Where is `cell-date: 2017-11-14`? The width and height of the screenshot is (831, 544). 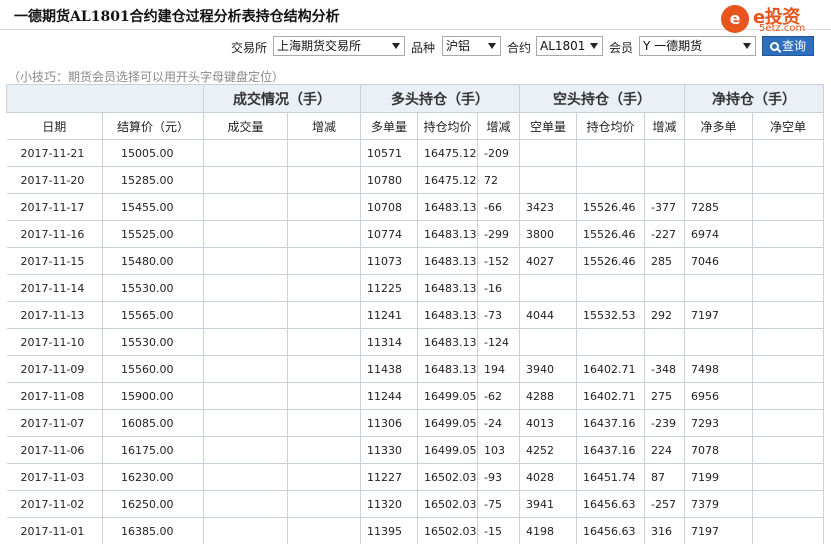
cell-date: 2017-11-14 is located at coordinates (54, 288).